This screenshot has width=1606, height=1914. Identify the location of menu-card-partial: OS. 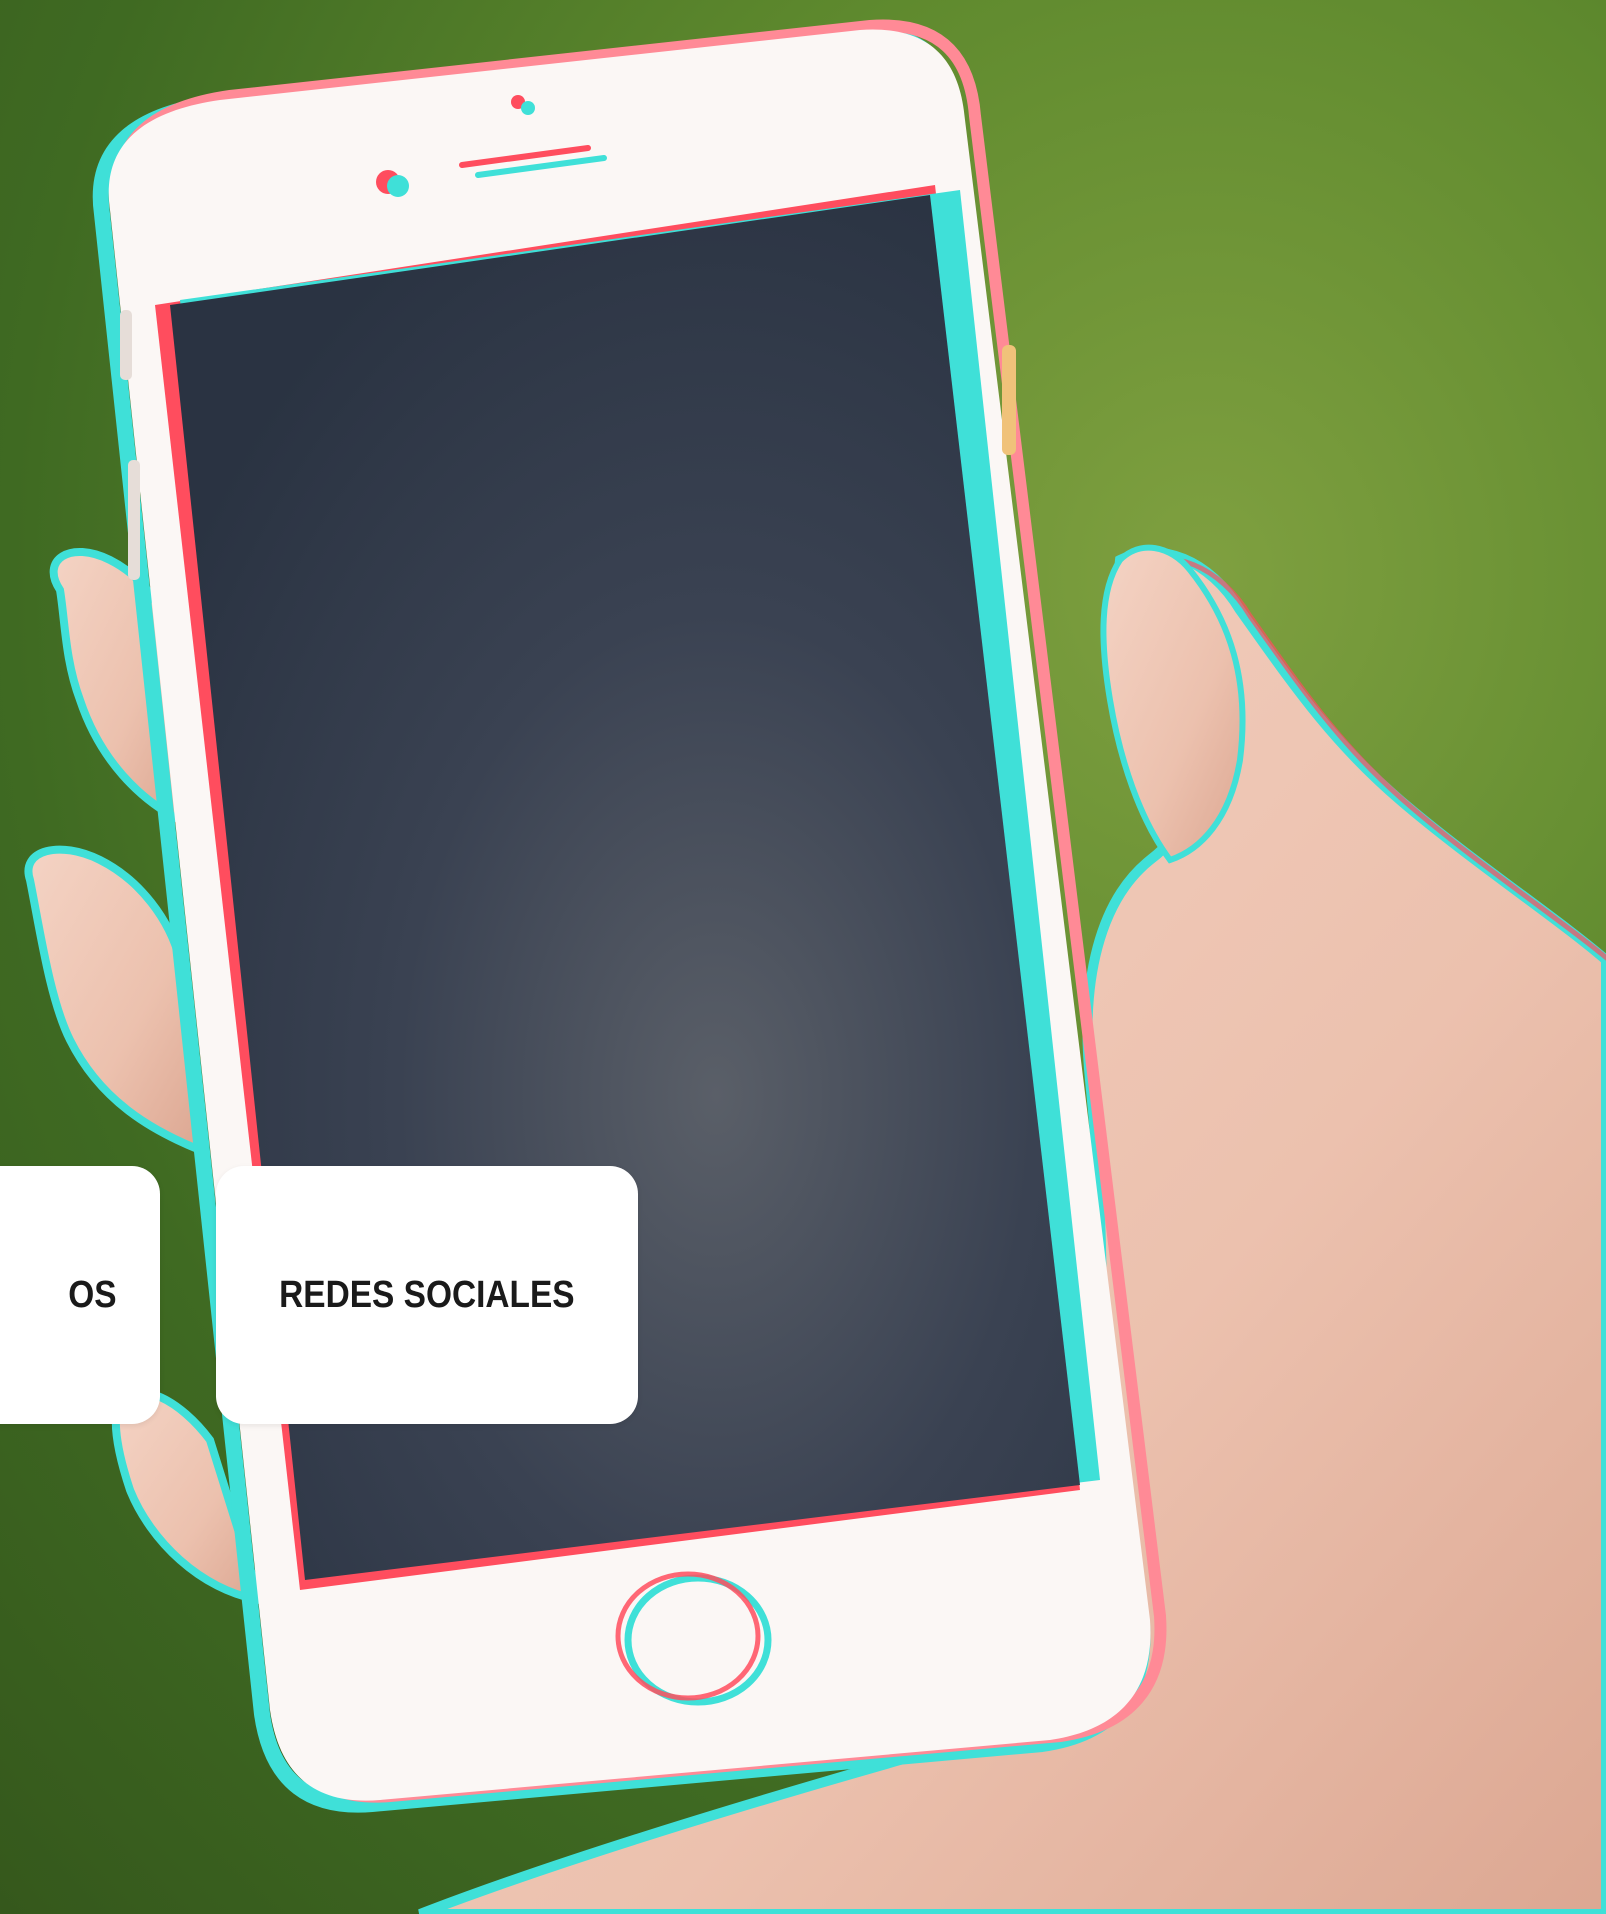
(80, 1295).